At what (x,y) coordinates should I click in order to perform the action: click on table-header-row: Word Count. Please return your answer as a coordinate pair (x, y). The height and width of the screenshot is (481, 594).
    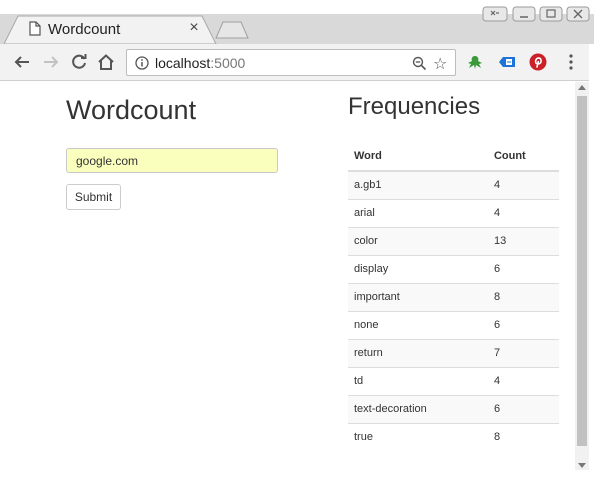
    Looking at the image, I should click on (453, 157).